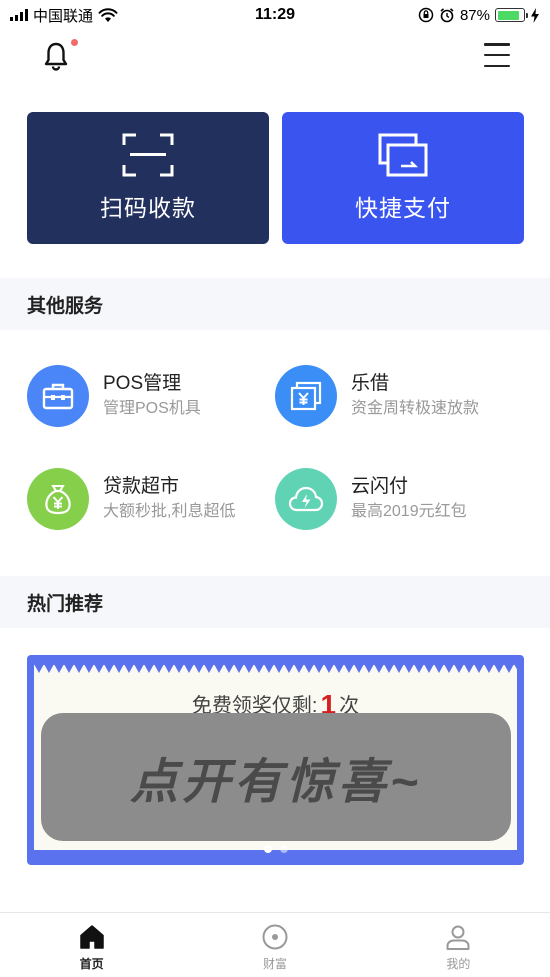  What do you see at coordinates (148, 178) in the screenshot?
I see `scan-collect-button: 扫码收款` at bounding box center [148, 178].